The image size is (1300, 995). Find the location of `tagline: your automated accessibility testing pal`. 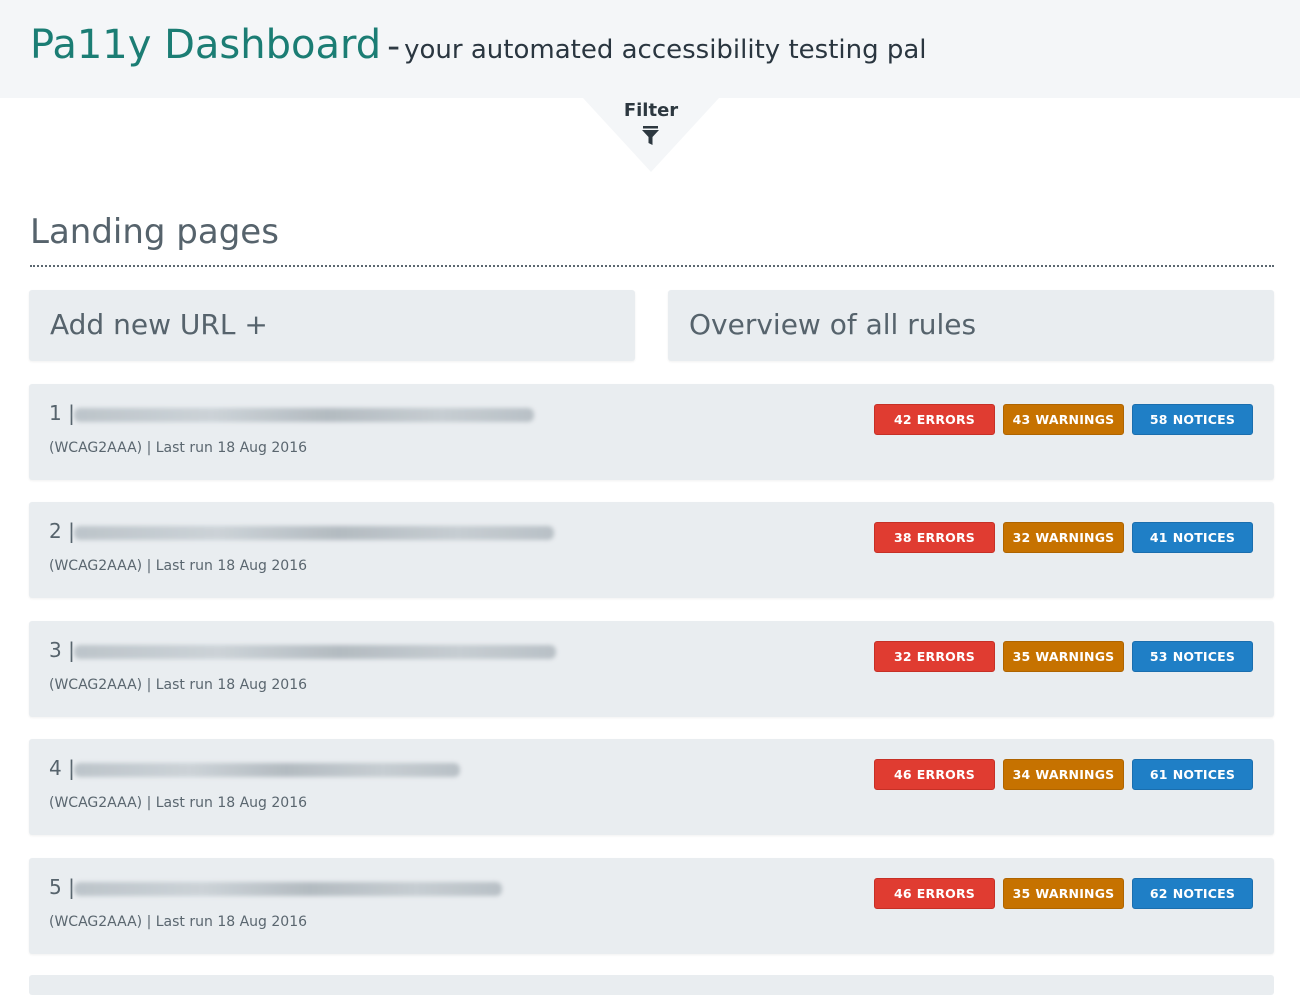

tagline: your automated accessibility testing pal is located at coordinates (665, 50).